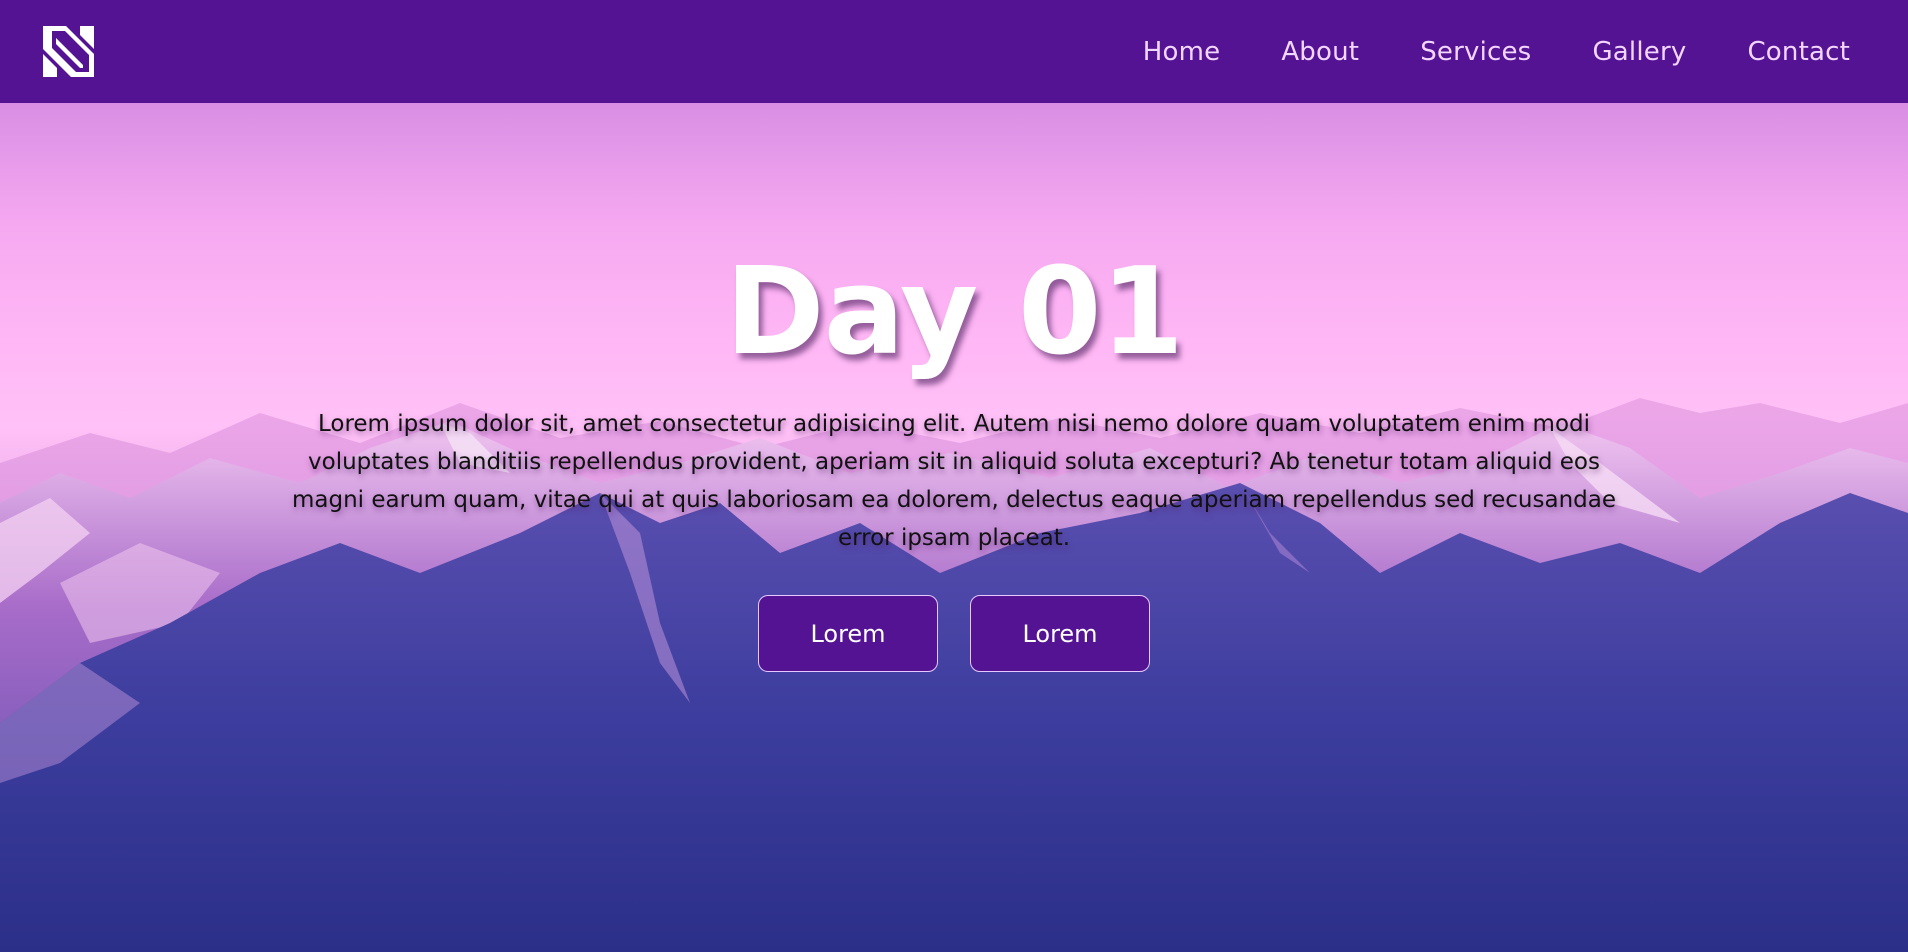 This screenshot has width=1908, height=952. I want to click on nav-link-contact: Contact, so click(1798, 52).